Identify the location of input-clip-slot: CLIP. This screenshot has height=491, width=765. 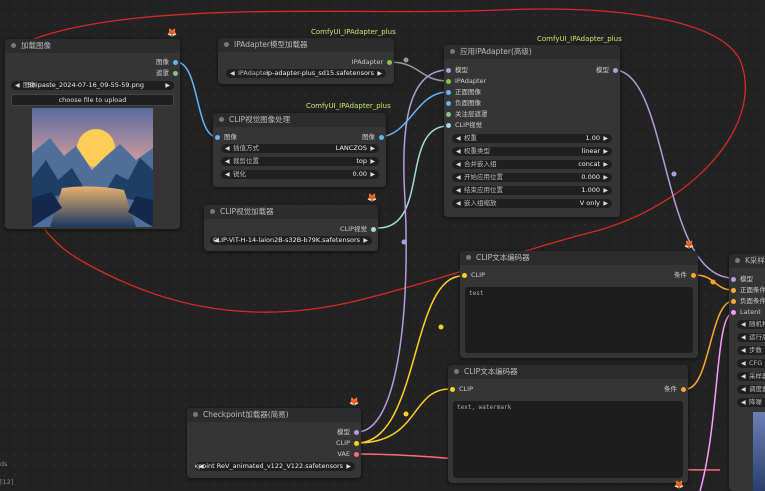
(473, 275).